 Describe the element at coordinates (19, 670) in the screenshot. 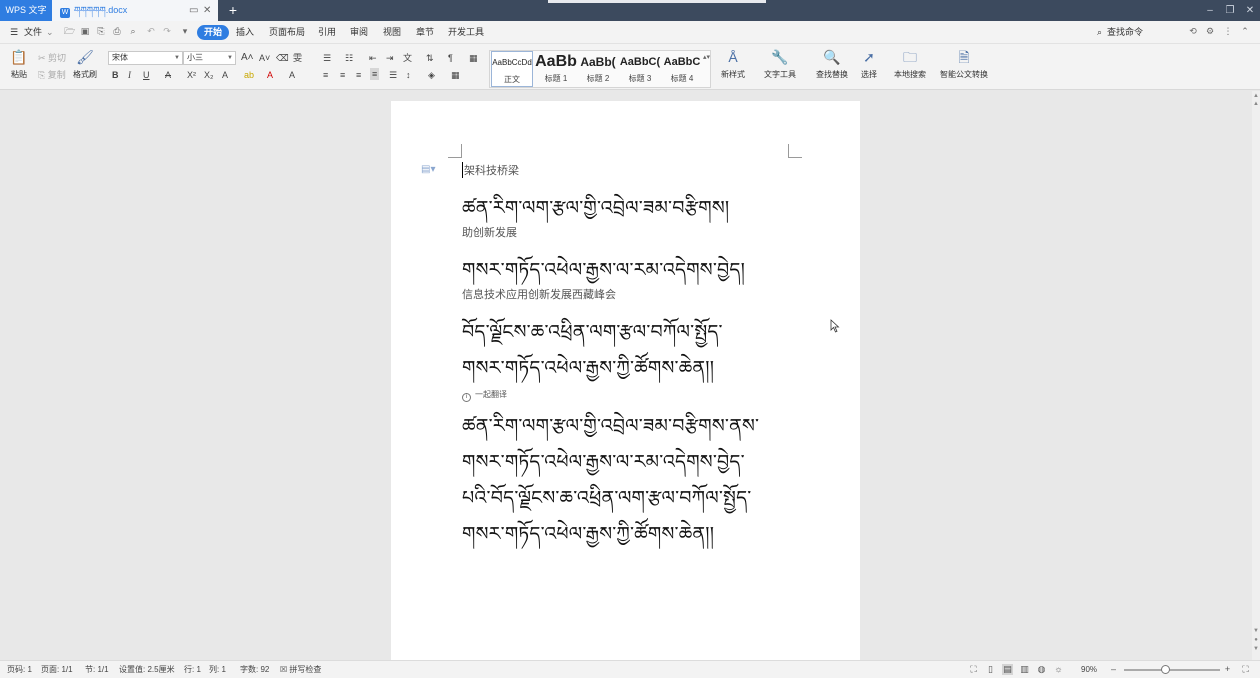

I see `status-page-number: 页码: 1` at that location.